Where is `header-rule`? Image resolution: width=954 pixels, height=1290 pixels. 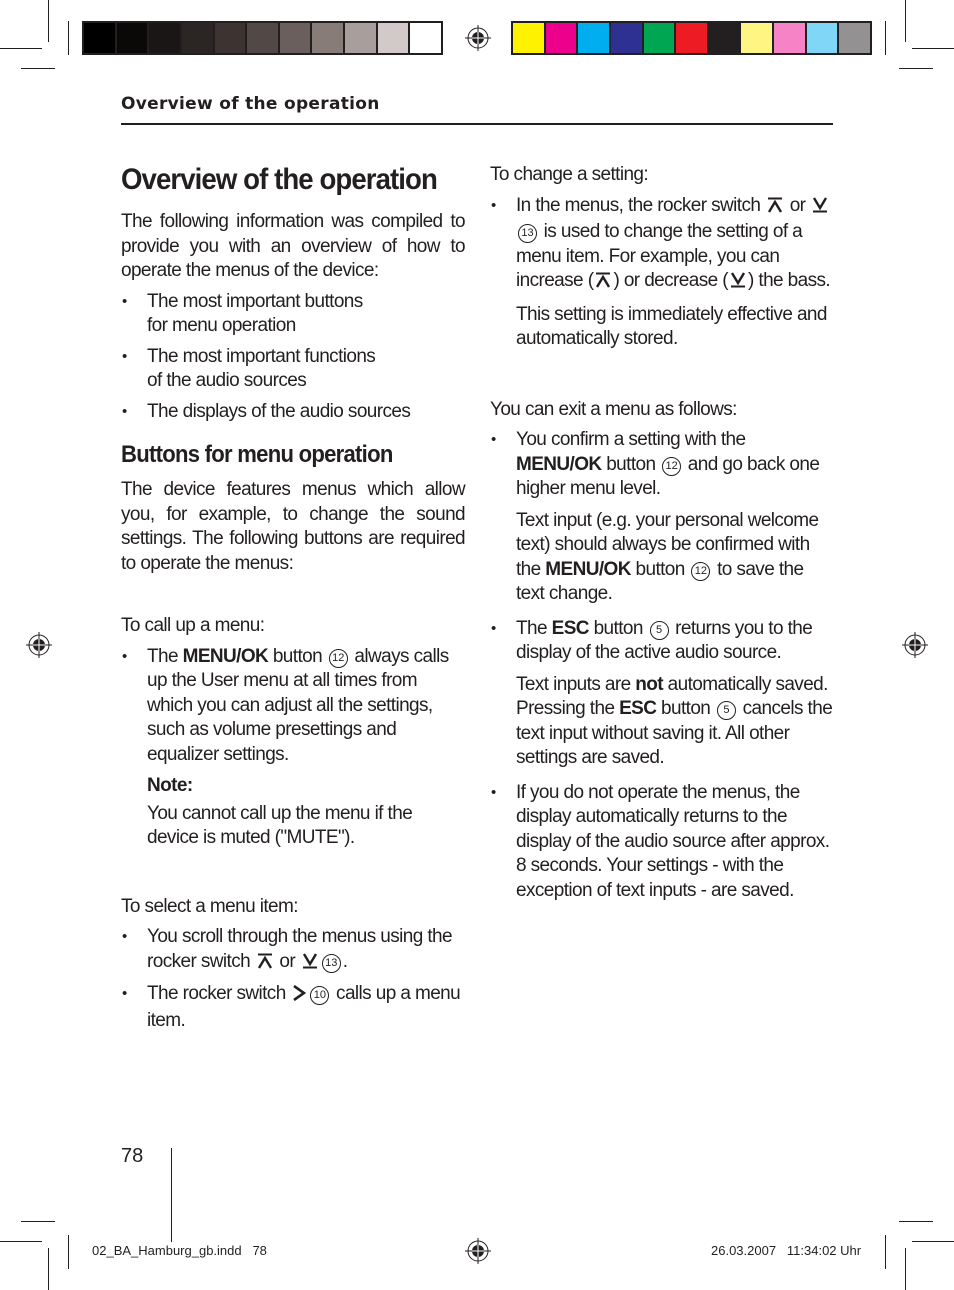 header-rule is located at coordinates (477, 124).